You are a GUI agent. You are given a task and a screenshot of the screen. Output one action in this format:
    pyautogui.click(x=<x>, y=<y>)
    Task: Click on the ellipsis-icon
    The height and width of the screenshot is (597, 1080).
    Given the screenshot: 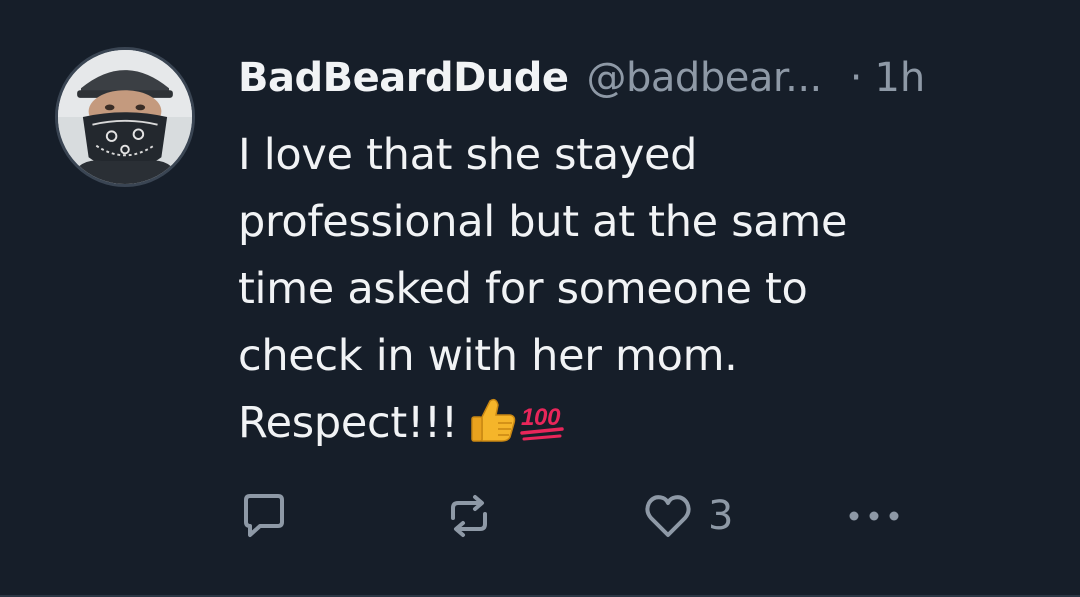 What is the action you would take?
    pyautogui.click(x=874, y=516)
    